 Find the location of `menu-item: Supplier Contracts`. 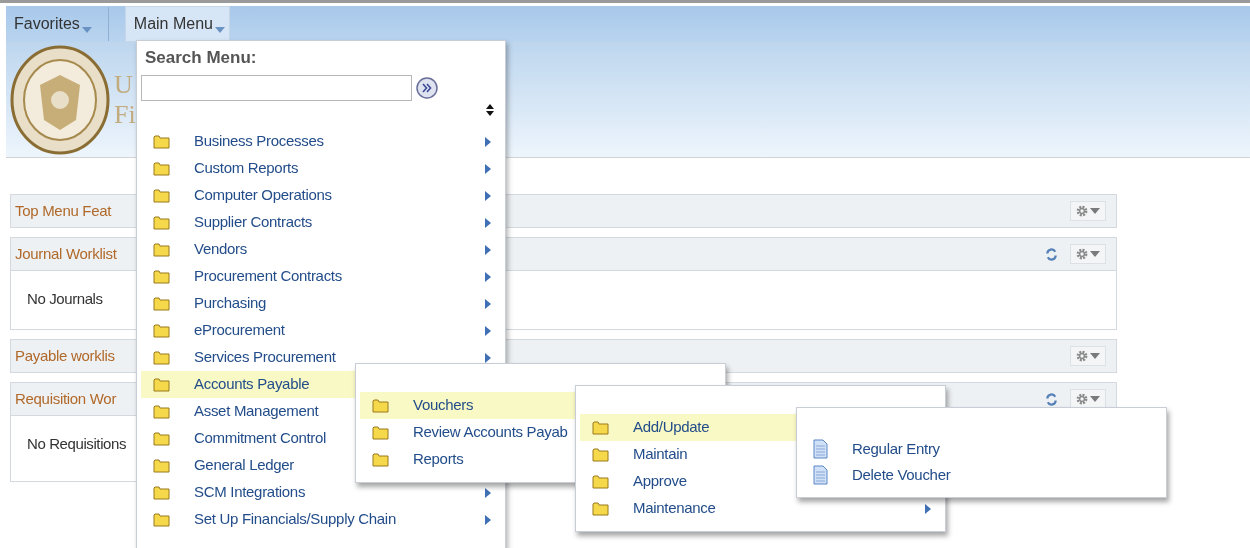

menu-item: Supplier Contracts is located at coordinates (321, 222).